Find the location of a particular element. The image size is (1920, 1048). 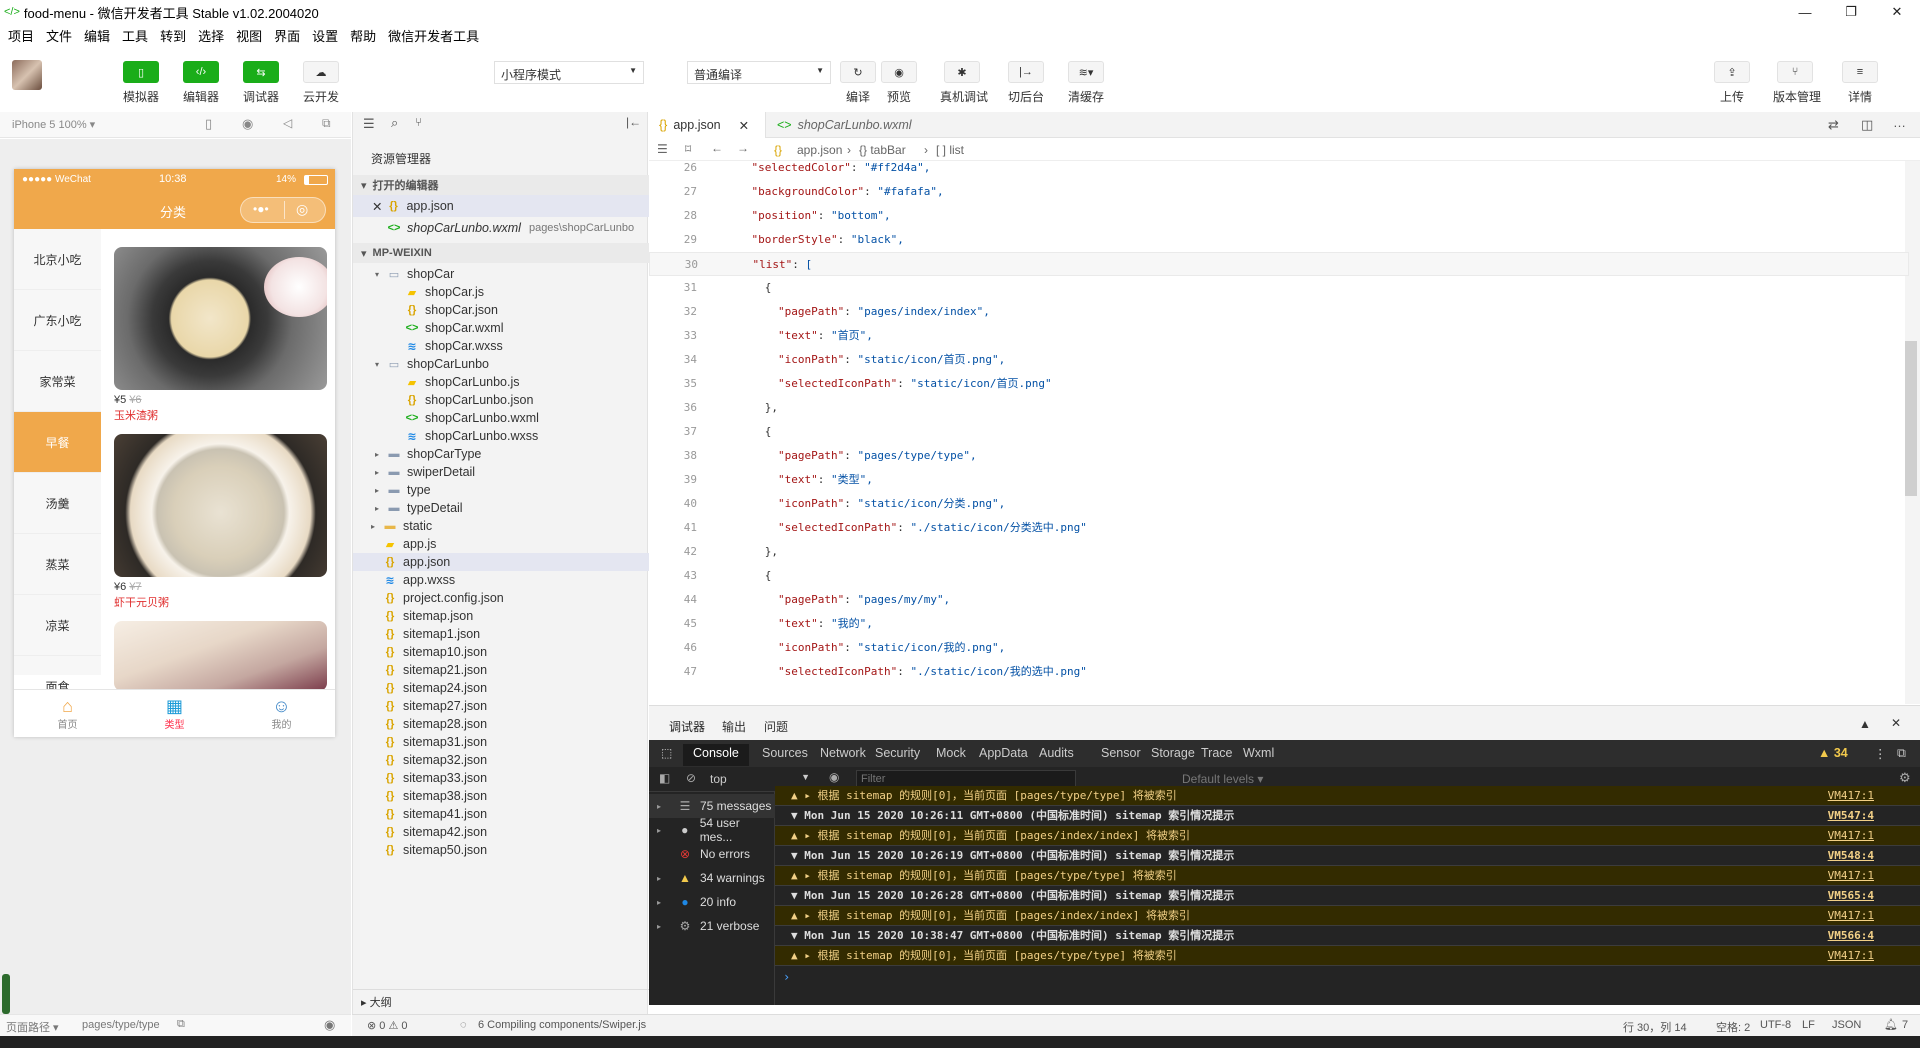

eye-icon: ◉ is located at coordinates (834, 777).